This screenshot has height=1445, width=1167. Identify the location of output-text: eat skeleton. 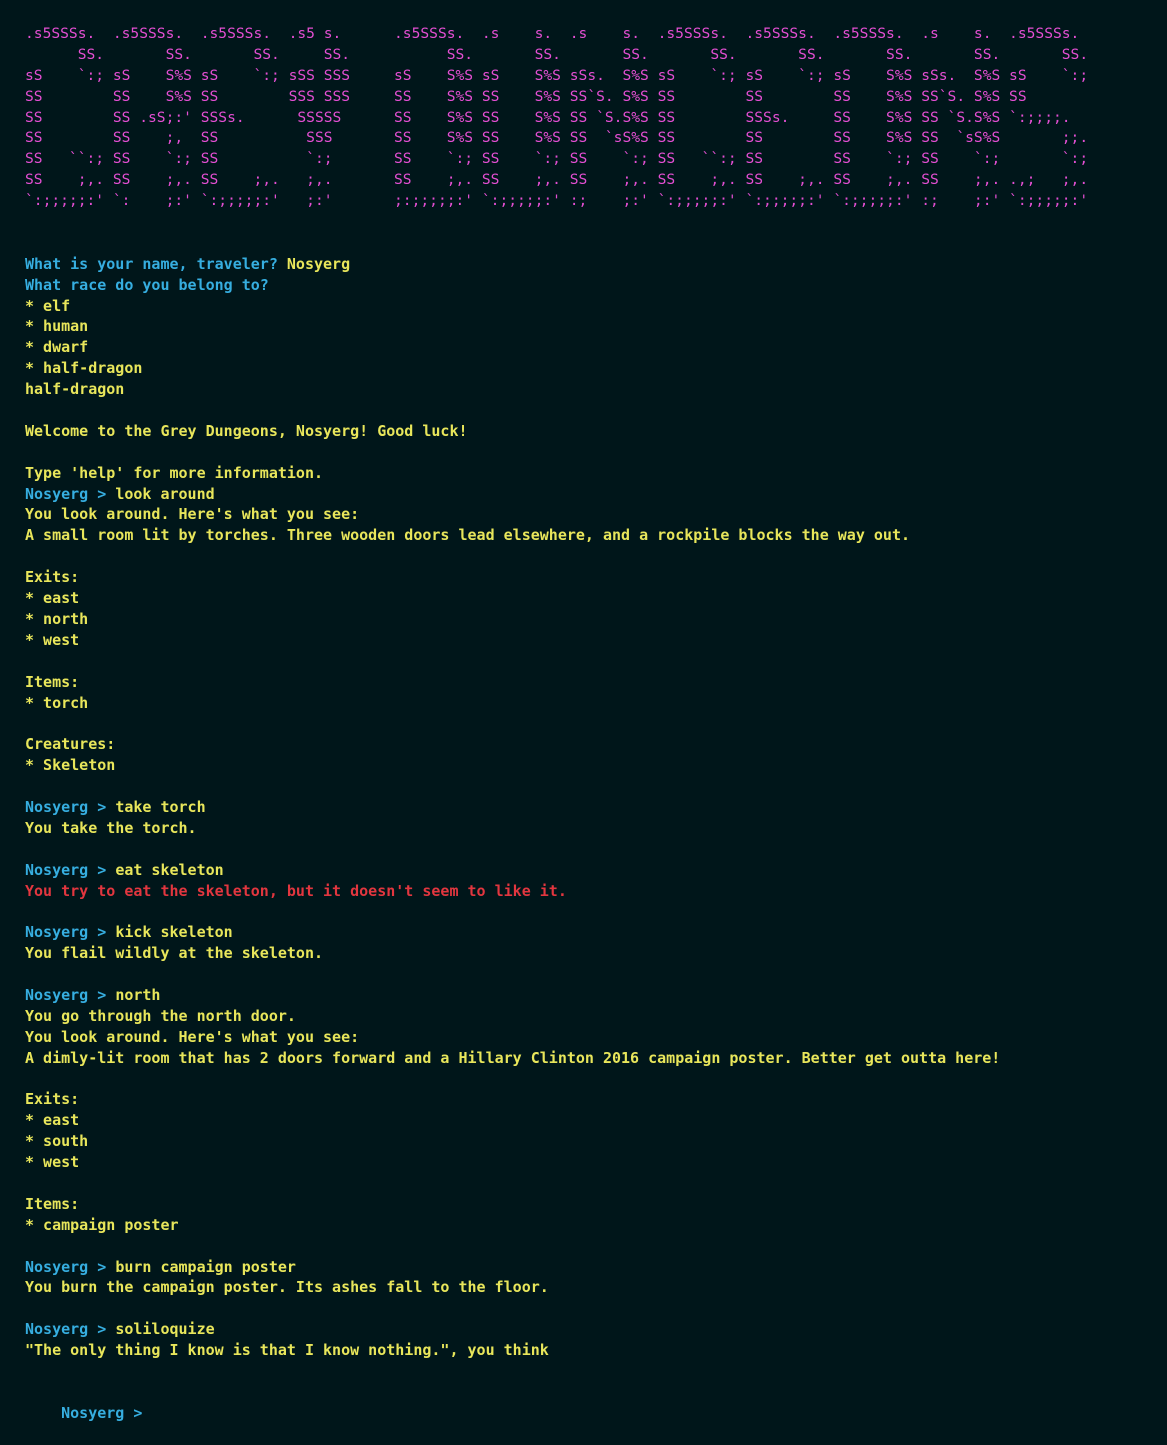
(169, 869).